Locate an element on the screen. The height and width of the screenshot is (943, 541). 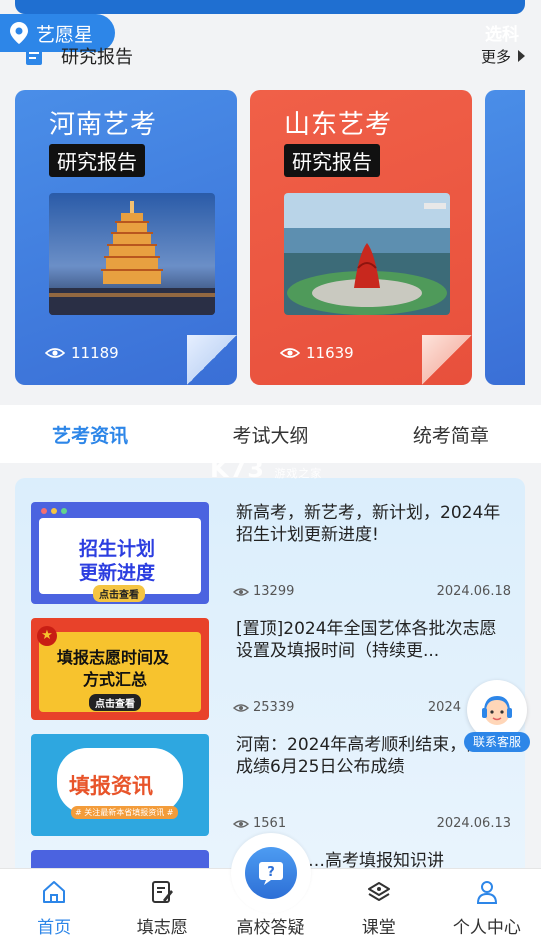
watermark-text: K73 is located at coordinates (237, 469).